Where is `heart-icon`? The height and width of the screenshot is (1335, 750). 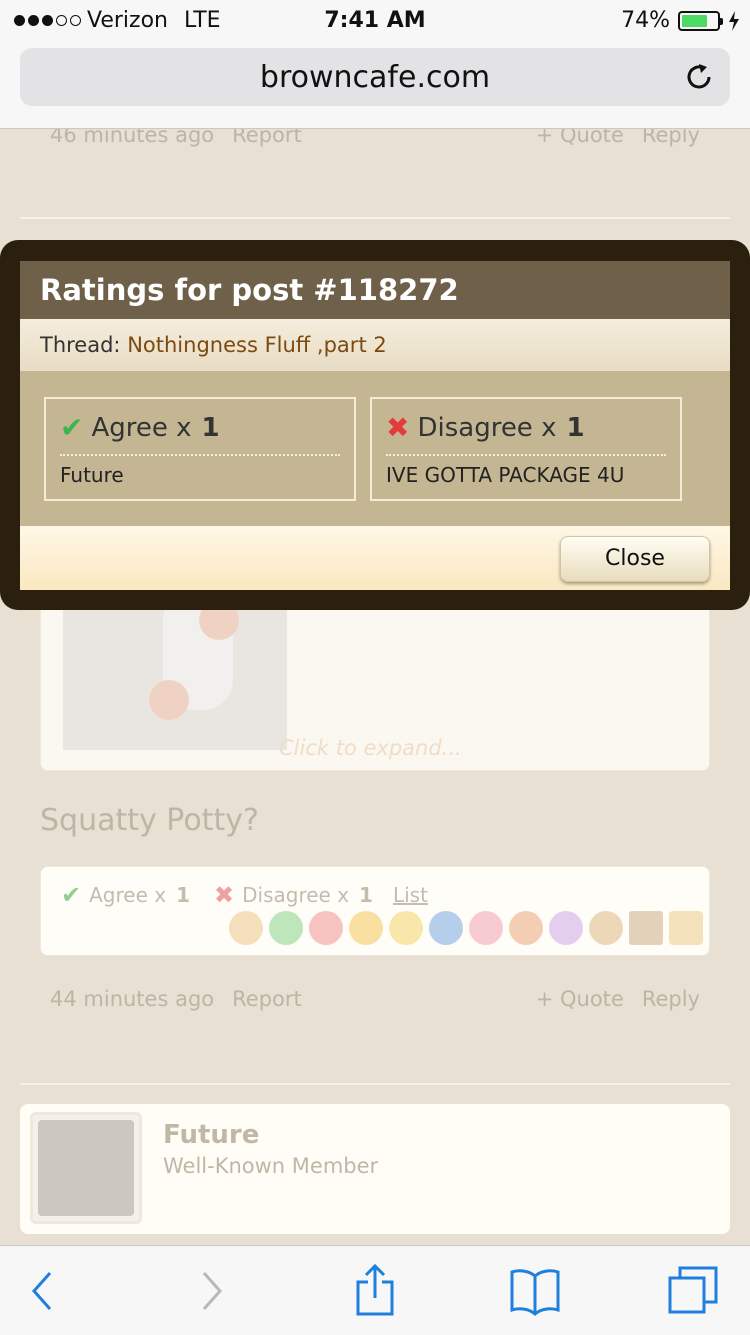
heart-icon is located at coordinates (486, 928).